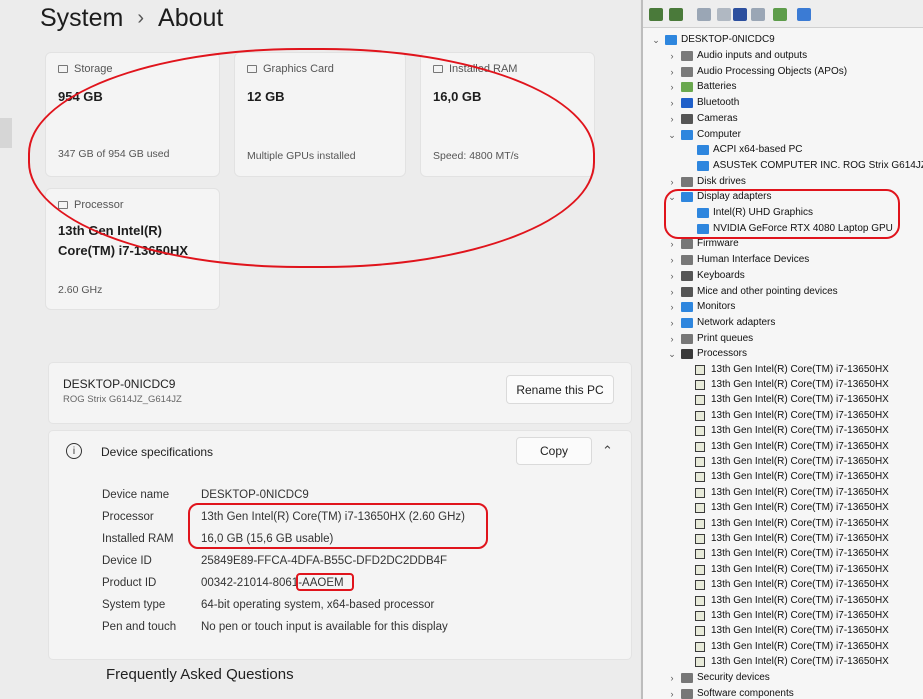 This screenshot has height=699, width=923. Describe the element at coordinates (136, 495) in the screenshot. I see `spec-label-device-name: Device name` at that location.